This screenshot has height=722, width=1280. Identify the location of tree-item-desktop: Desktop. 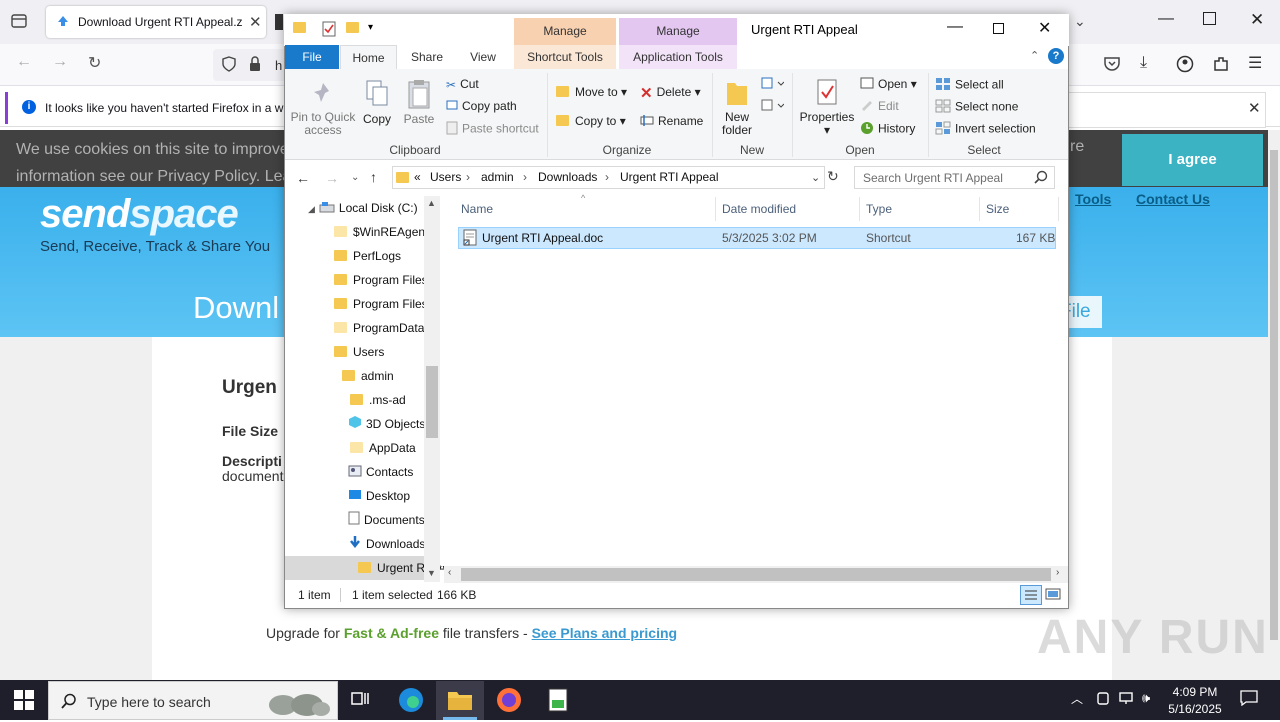
(379, 496).